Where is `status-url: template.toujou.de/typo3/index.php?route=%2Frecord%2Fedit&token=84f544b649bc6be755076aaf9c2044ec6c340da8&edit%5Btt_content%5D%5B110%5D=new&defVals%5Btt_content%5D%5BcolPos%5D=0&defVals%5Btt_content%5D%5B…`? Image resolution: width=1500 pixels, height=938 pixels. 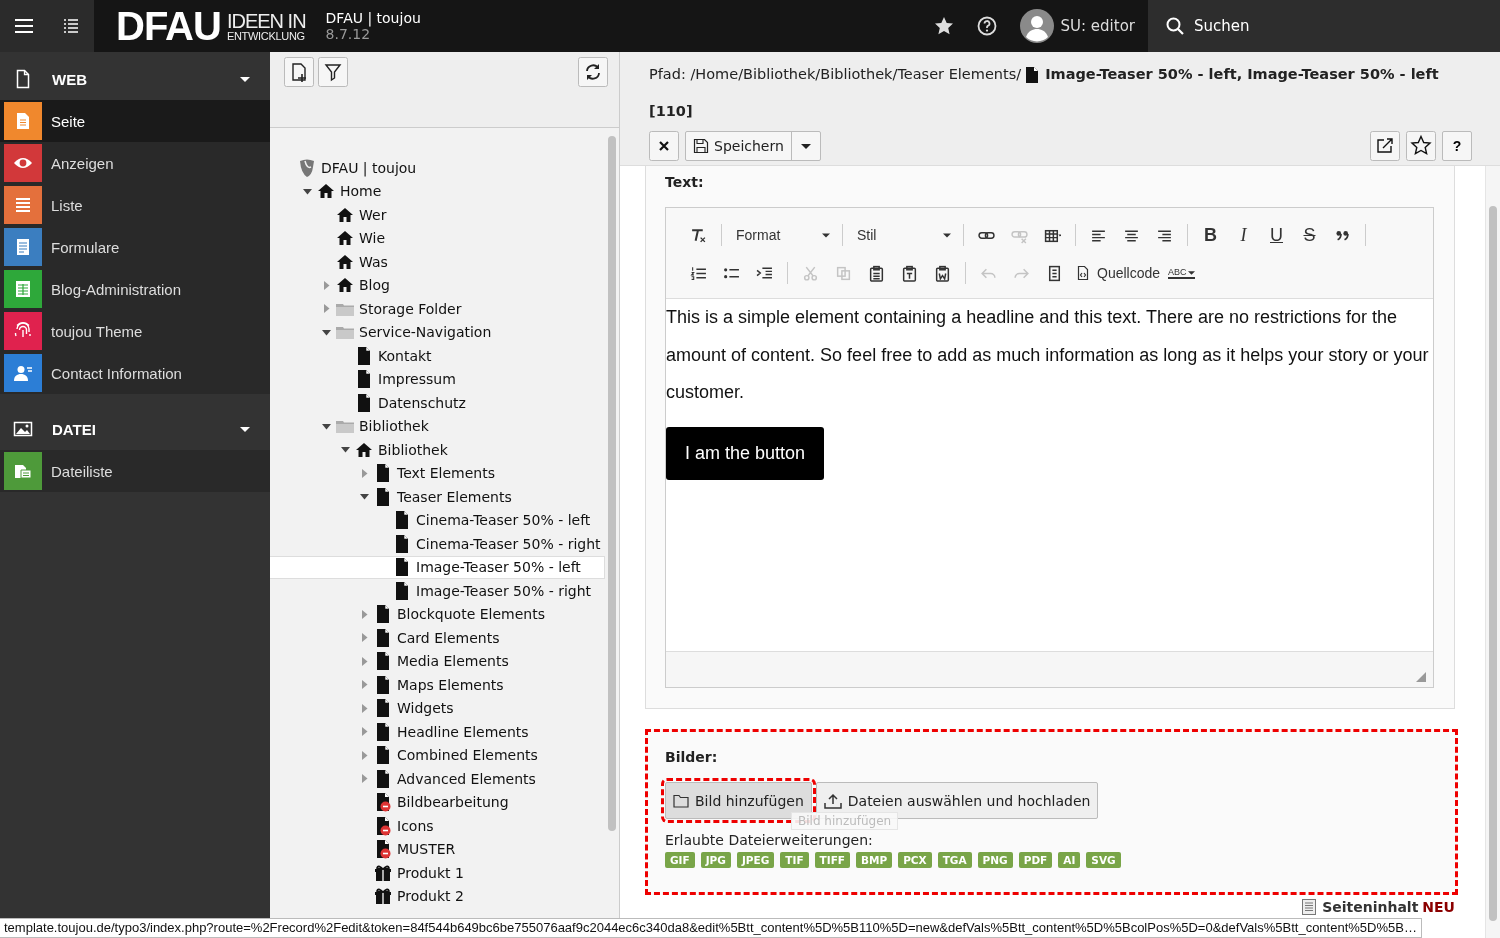 status-url: template.toujou.de/typo3/index.php?route=%2Frecord%2Fedit&token=84f544b649bc6be755076aaf9c2044ec6c340da8&edit%5Btt_content%5D%5B110%5D=new&defVals%5Btt_content%5D%5BcolPos%5D=0&defVals%5Btt_content%5D%5B… is located at coordinates (711, 928).